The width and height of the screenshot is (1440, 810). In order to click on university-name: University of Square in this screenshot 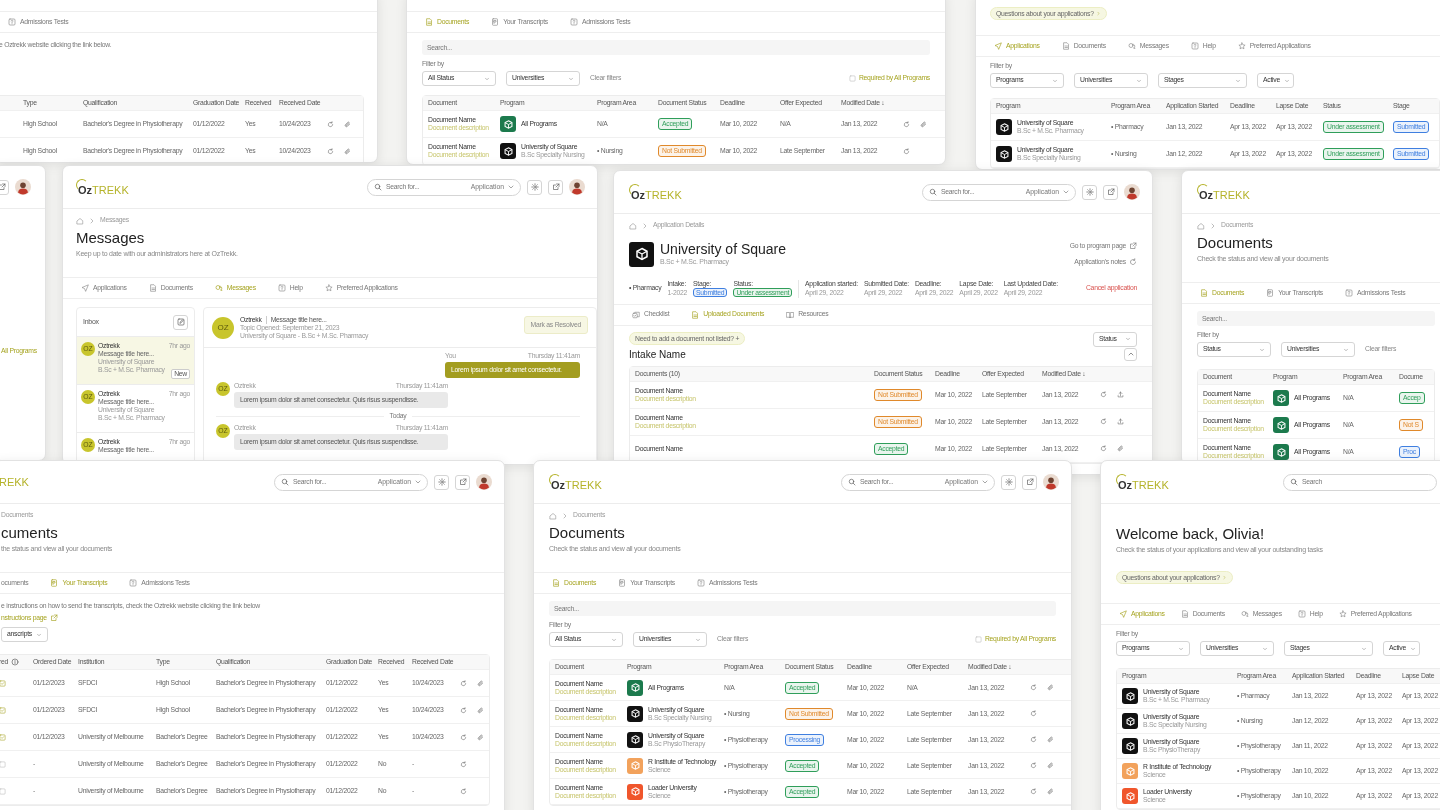, I will do `click(723, 249)`.